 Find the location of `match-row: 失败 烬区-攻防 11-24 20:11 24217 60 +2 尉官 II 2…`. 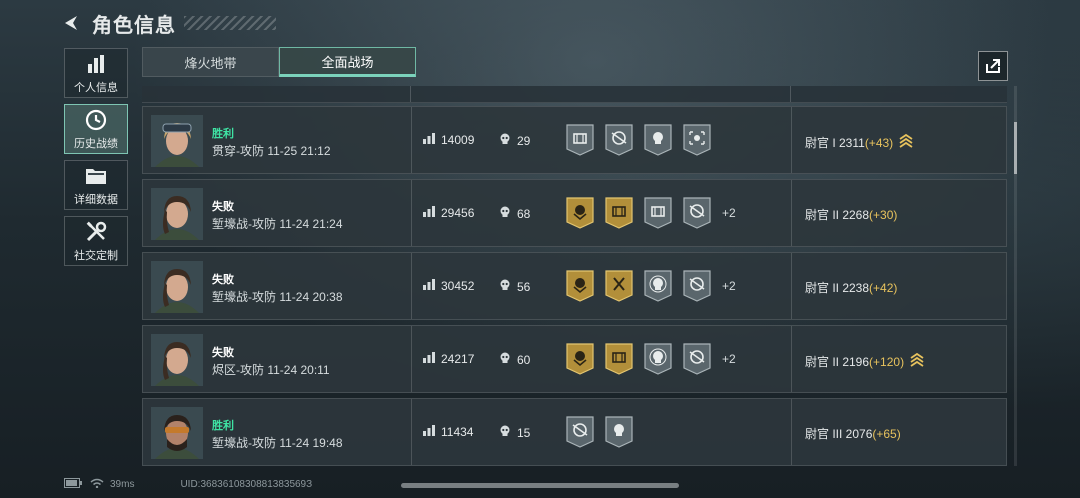

match-row: 失败 烬区-攻防 11-24 20:11 24217 60 +2 尉官 II 2… is located at coordinates (574, 359).